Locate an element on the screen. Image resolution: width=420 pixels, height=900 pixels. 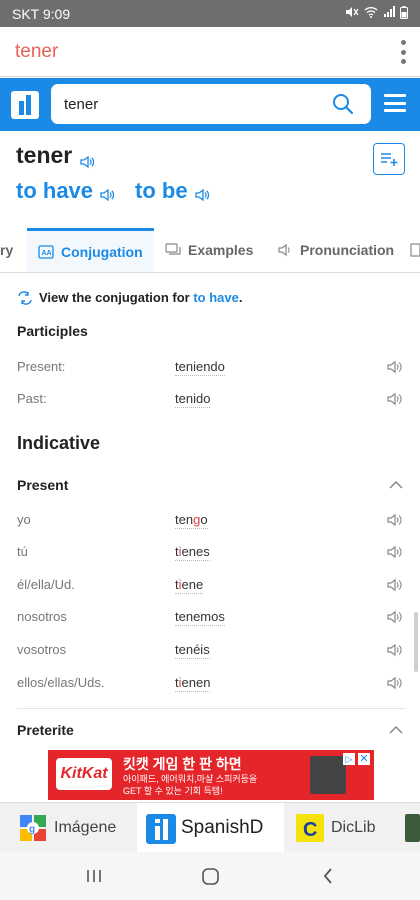
conjugation-row: vosotros tenéis is located at coordinates (210, 650).